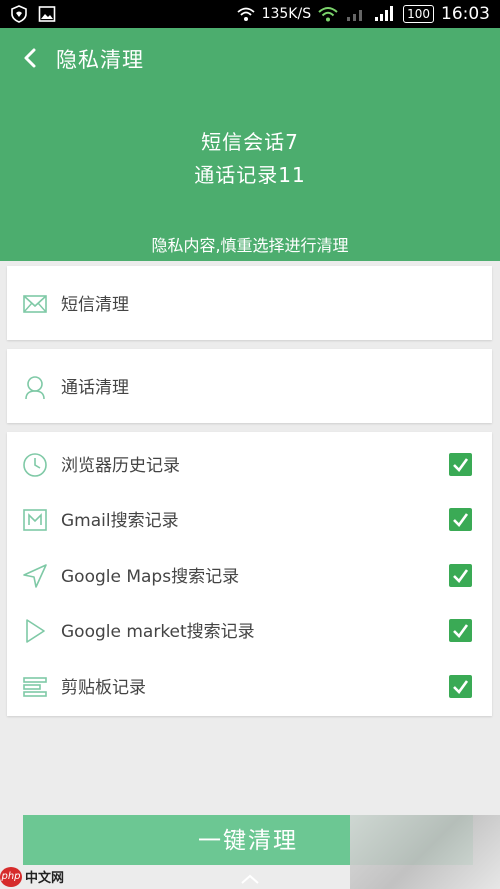  Describe the element at coordinates (35, 687) in the screenshot. I see `clipboard-icon` at that location.